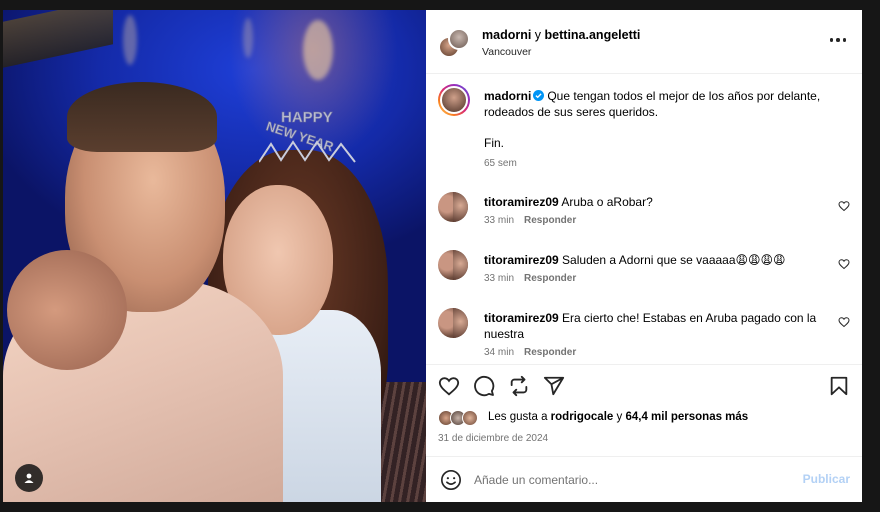  I want to click on likes-prefix: Les gusta a, so click(518, 417).